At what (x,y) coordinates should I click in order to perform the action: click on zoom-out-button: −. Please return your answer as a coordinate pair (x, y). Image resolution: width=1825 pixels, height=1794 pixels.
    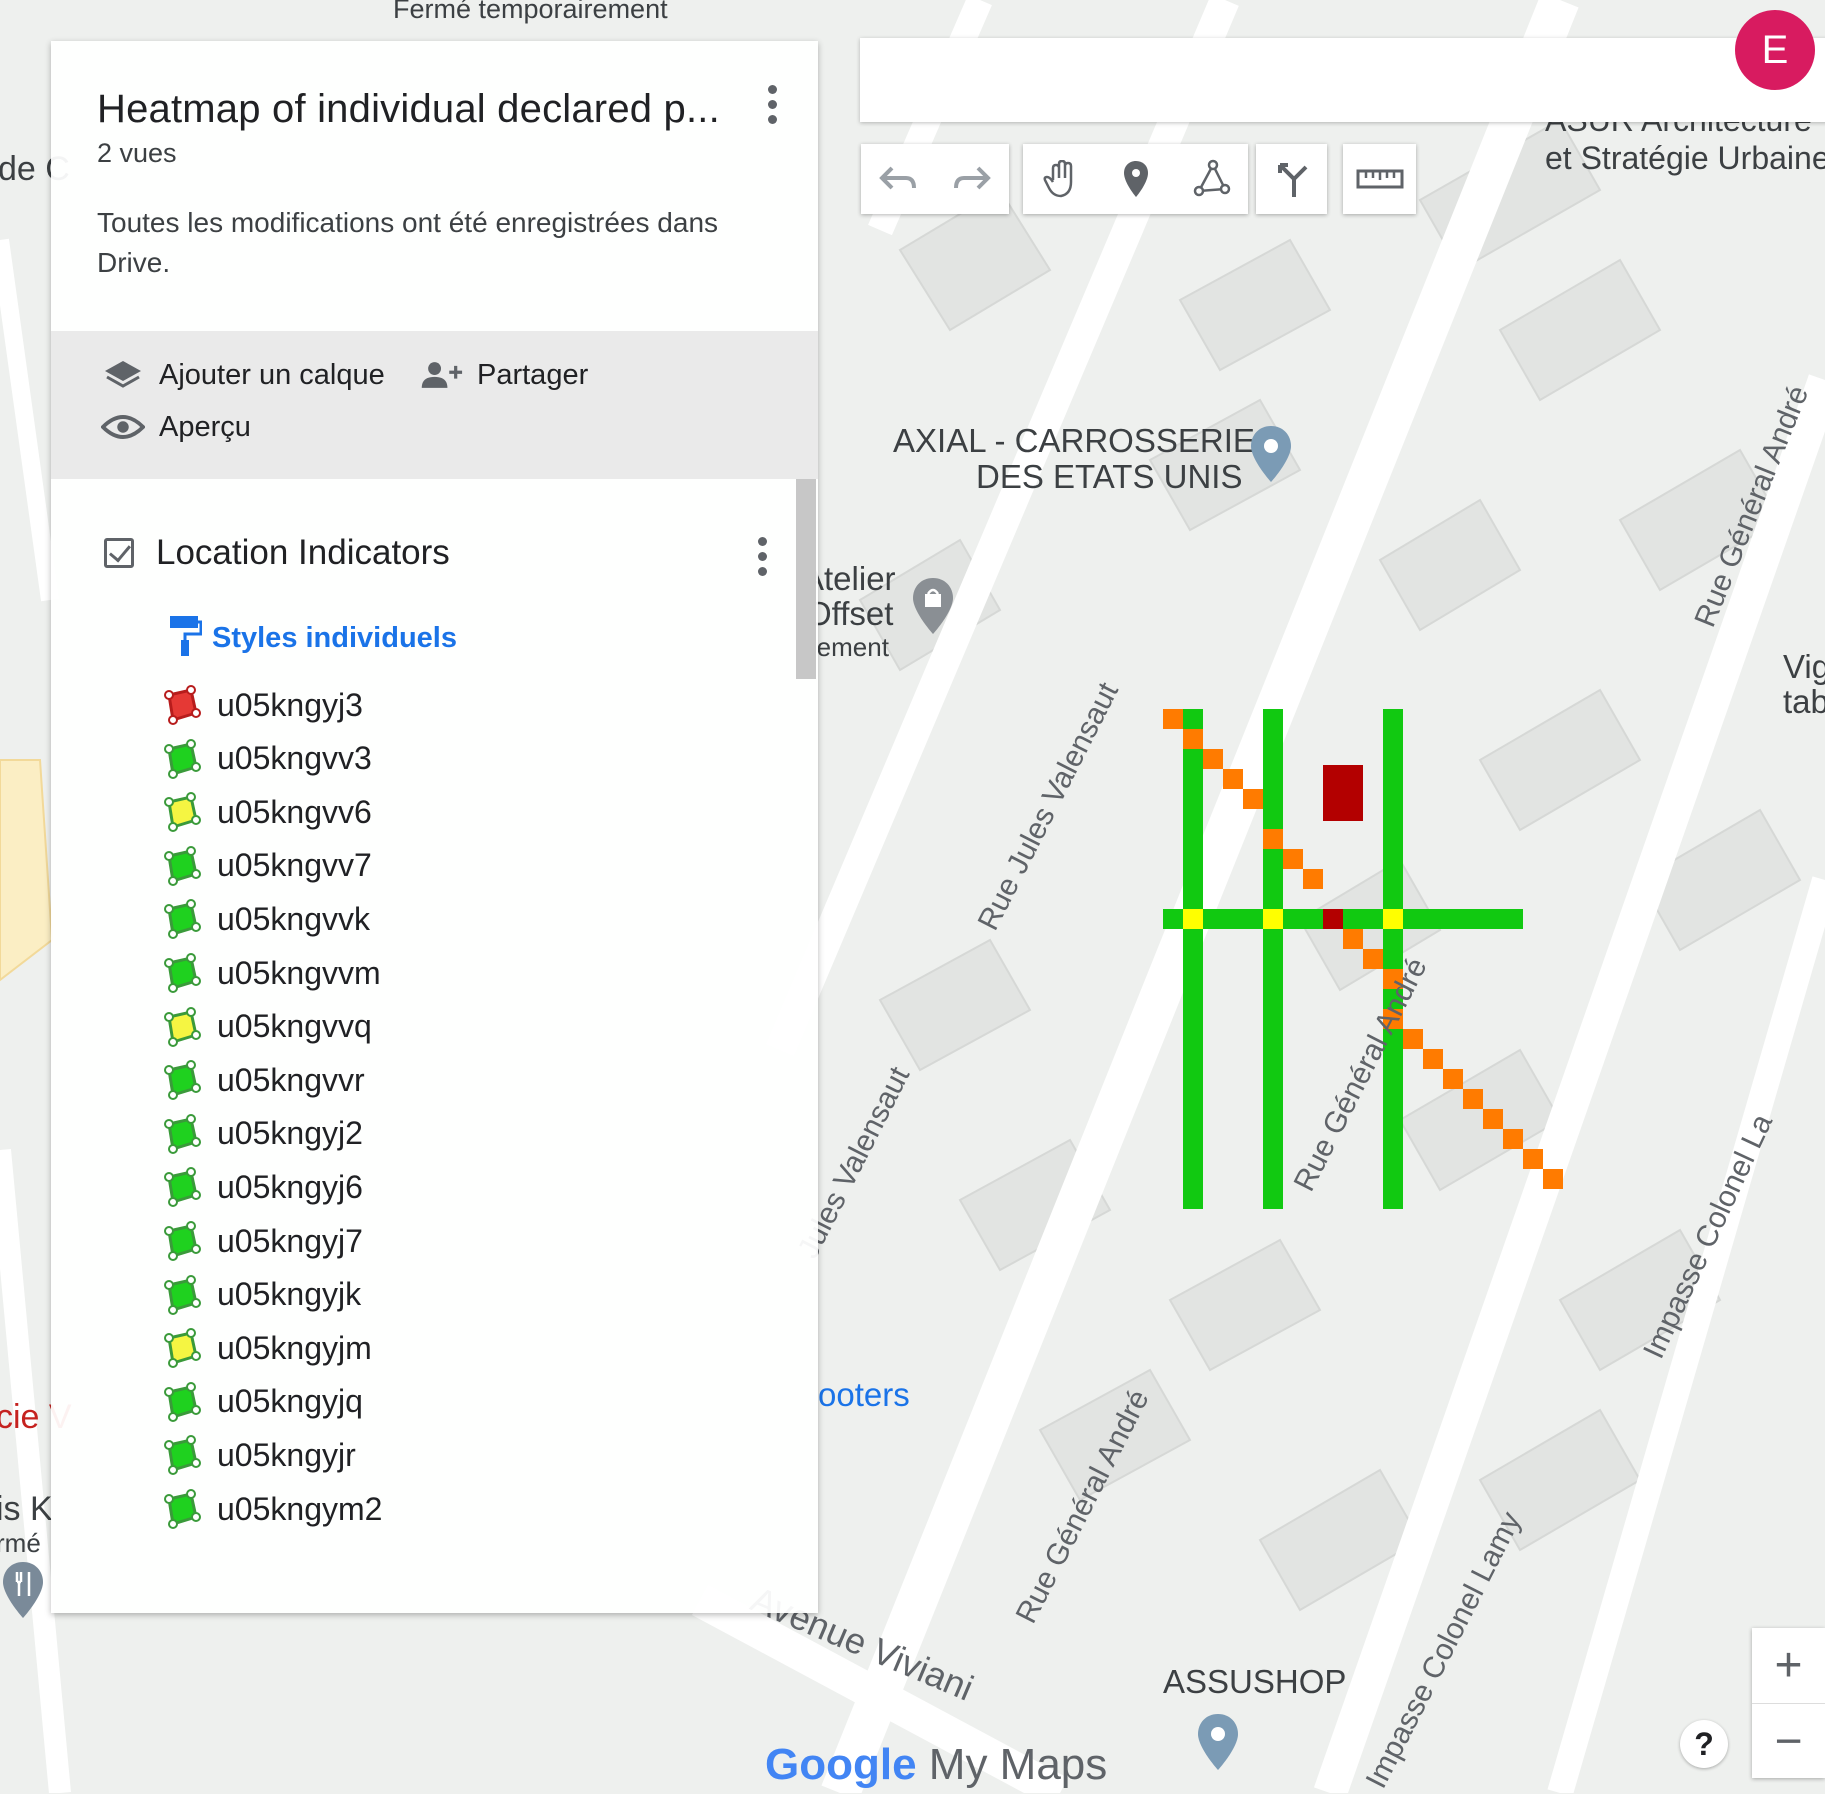
    Looking at the image, I should click on (1788, 1741).